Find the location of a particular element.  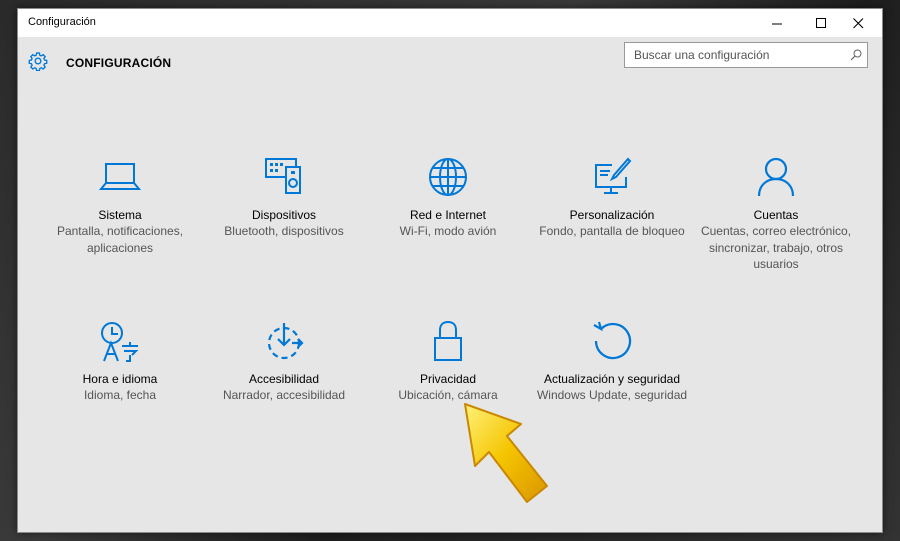

title-bar: Configuración is located at coordinates (450, 23).